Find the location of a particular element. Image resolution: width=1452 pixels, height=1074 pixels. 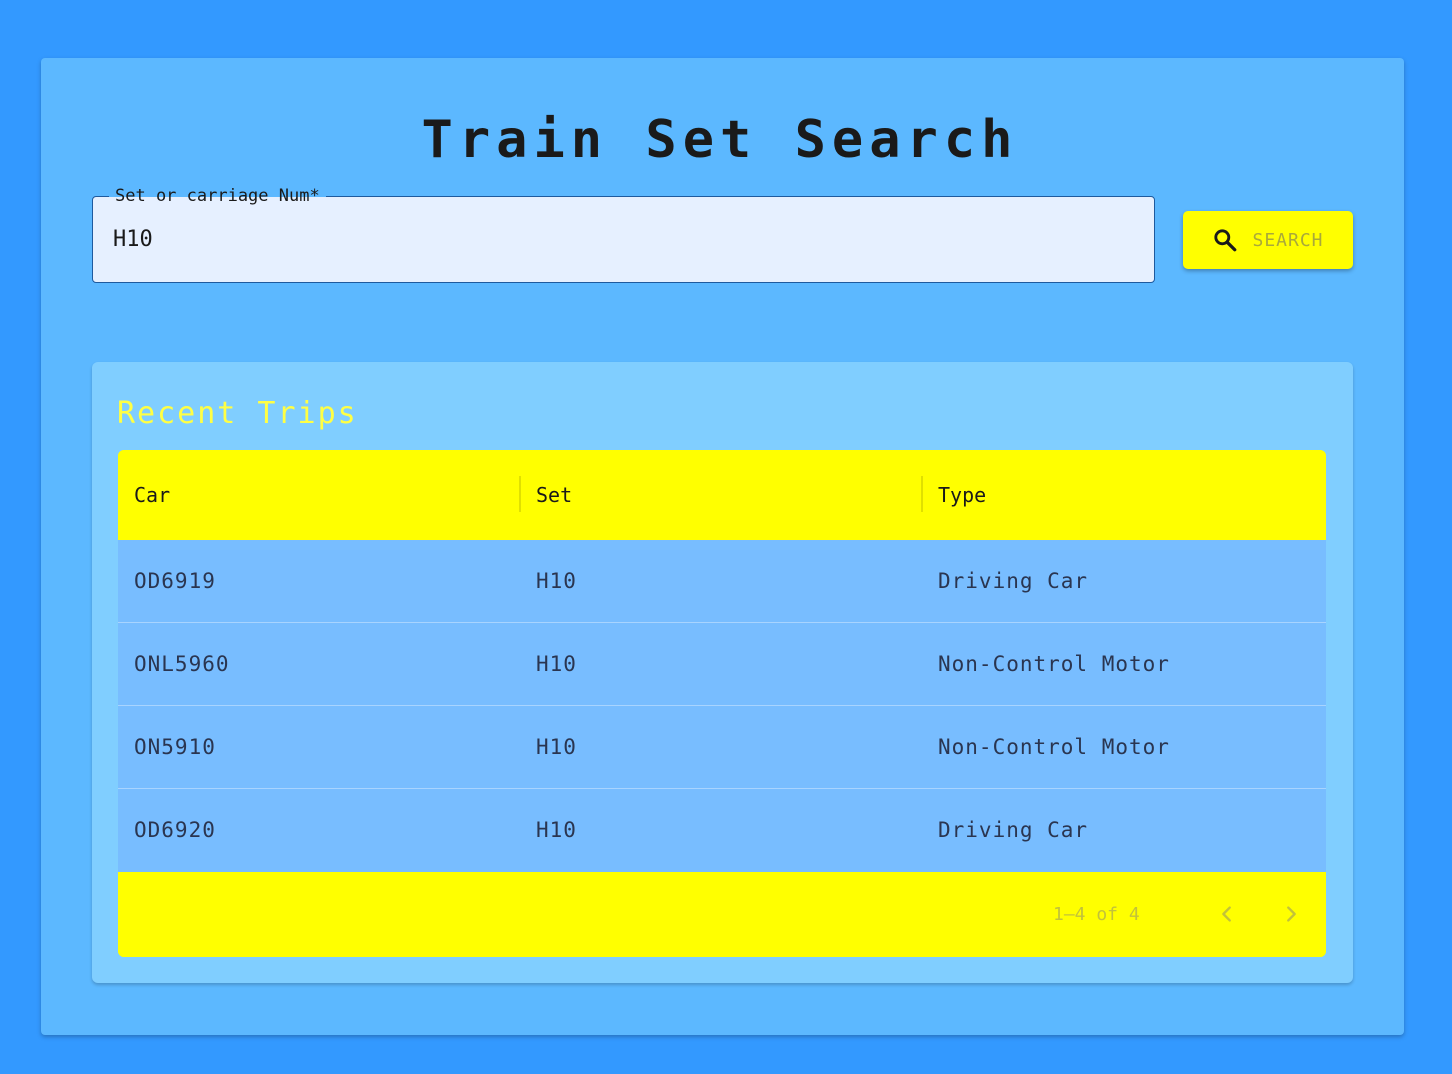

table-row: ONL5960 H10 Non-Control Motor is located at coordinates (722, 664).